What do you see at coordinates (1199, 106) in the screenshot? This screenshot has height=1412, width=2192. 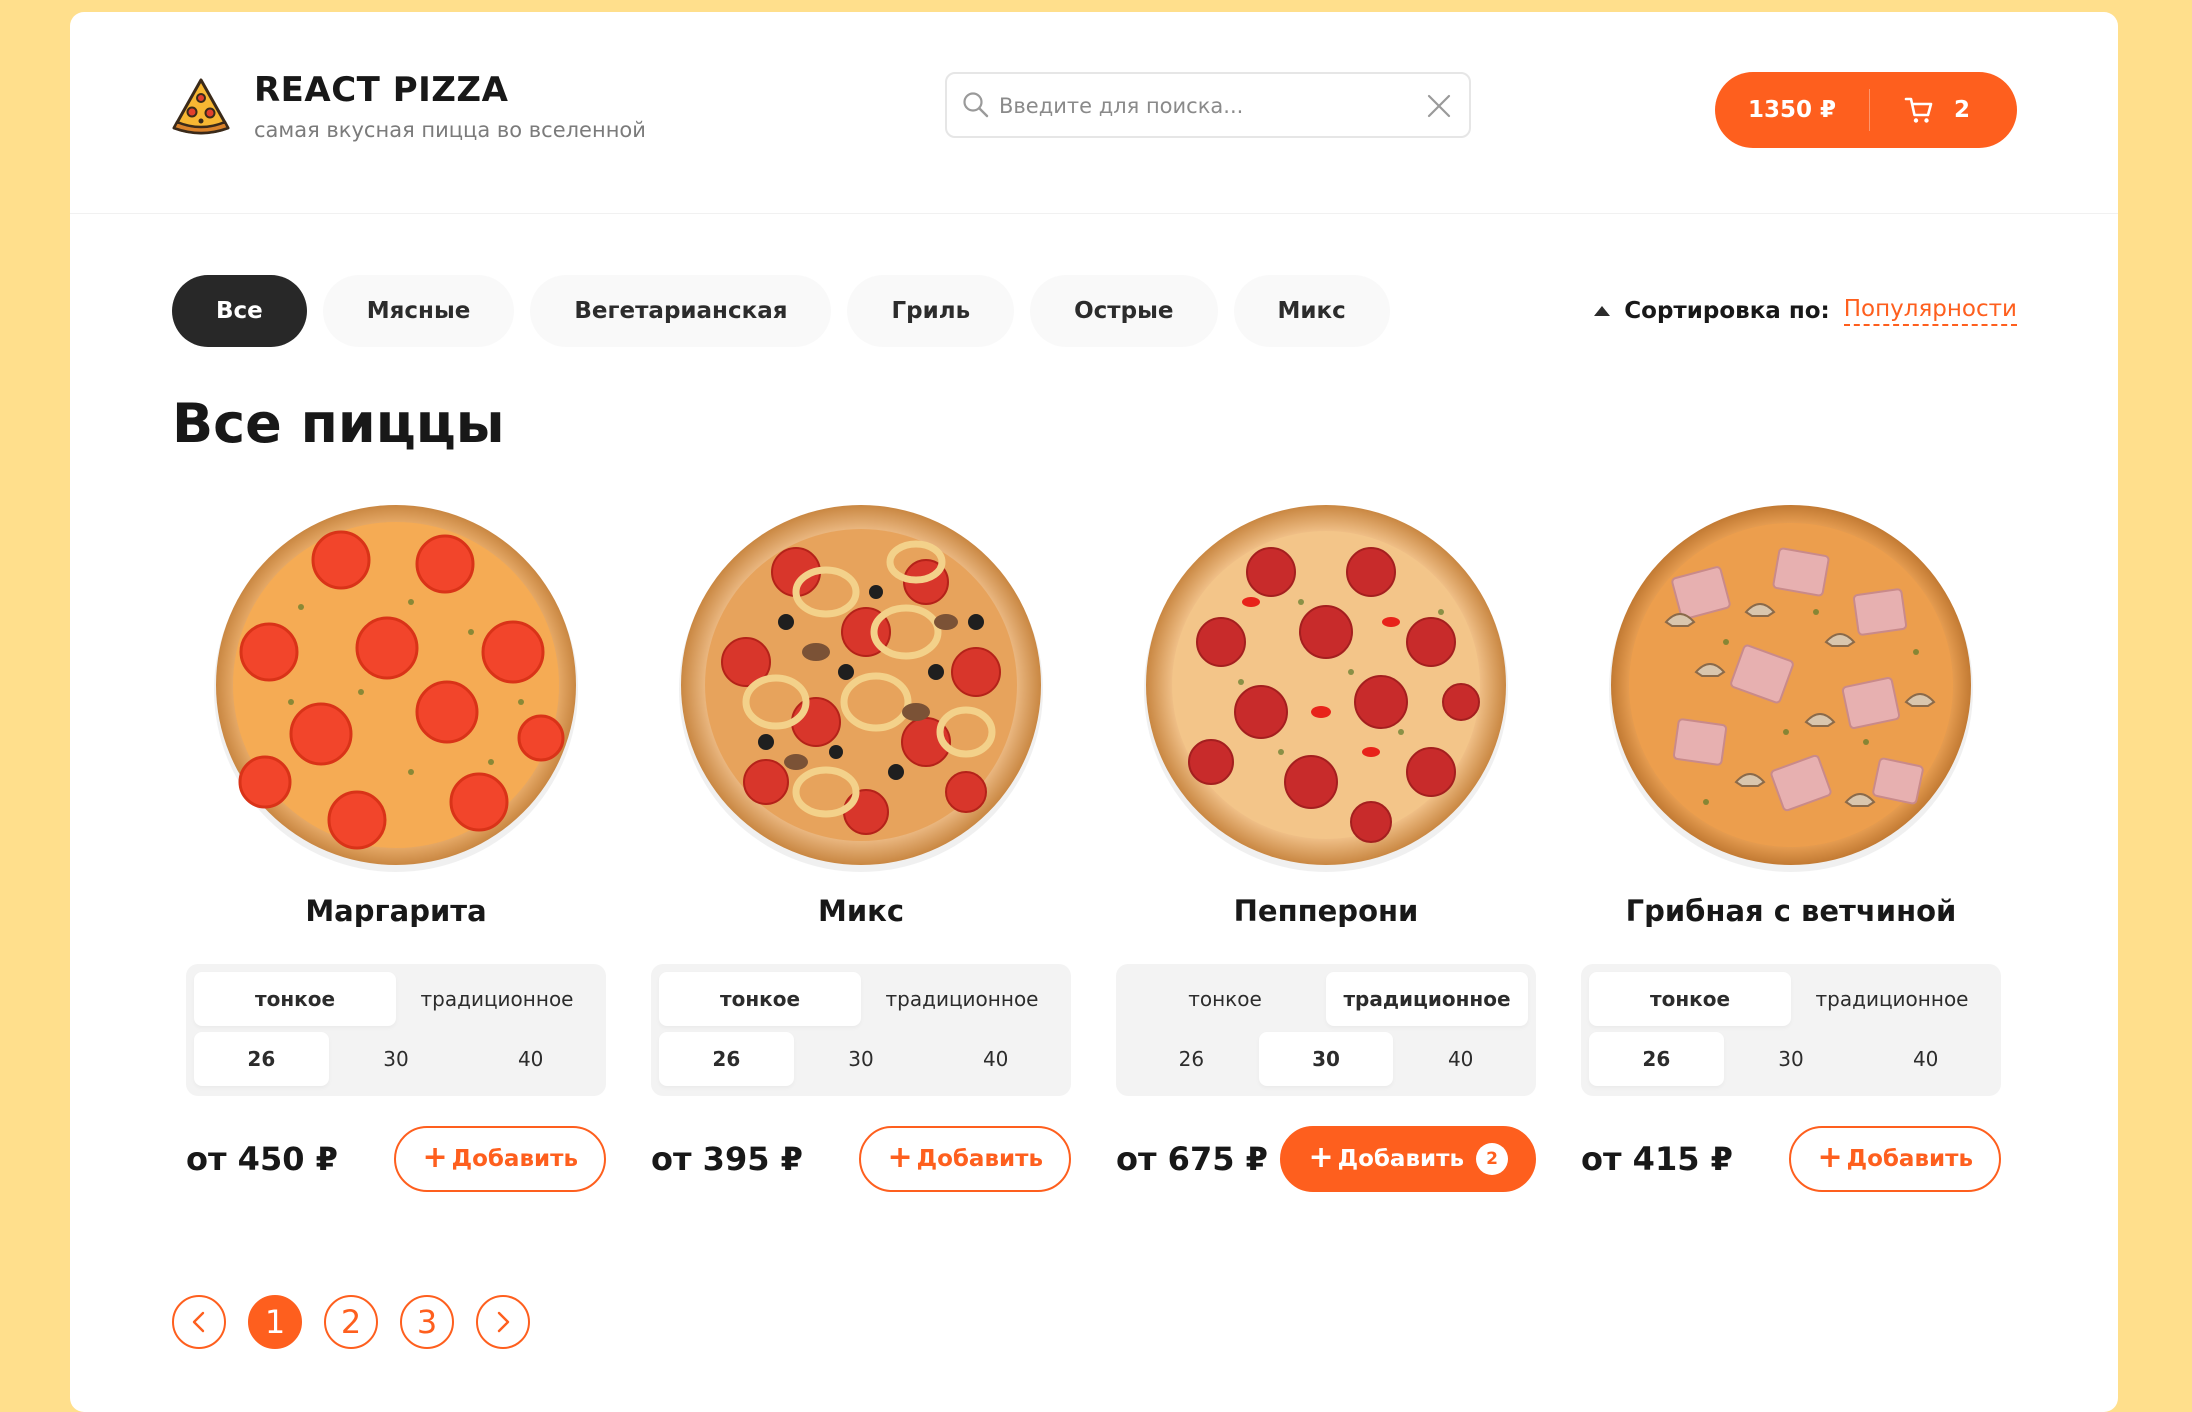 I see `search-input` at bounding box center [1199, 106].